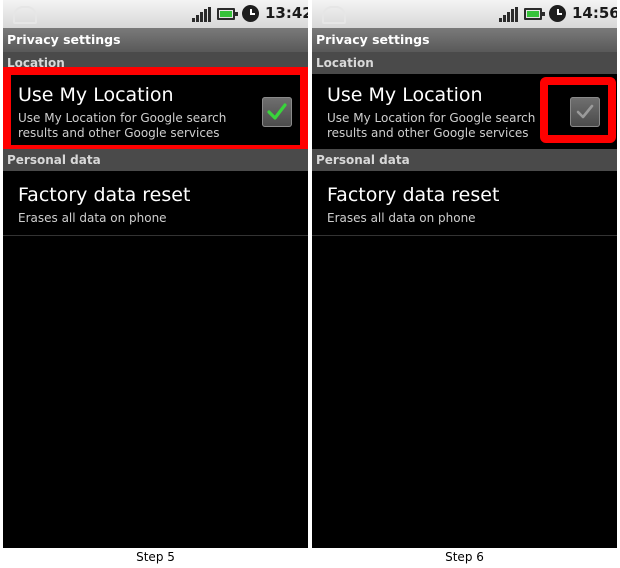 This screenshot has width=620, height=568. What do you see at coordinates (431, 118) in the screenshot?
I see `use-my-location-subtitle-line1: Use My Location for Google search` at bounding box center [431, 118].